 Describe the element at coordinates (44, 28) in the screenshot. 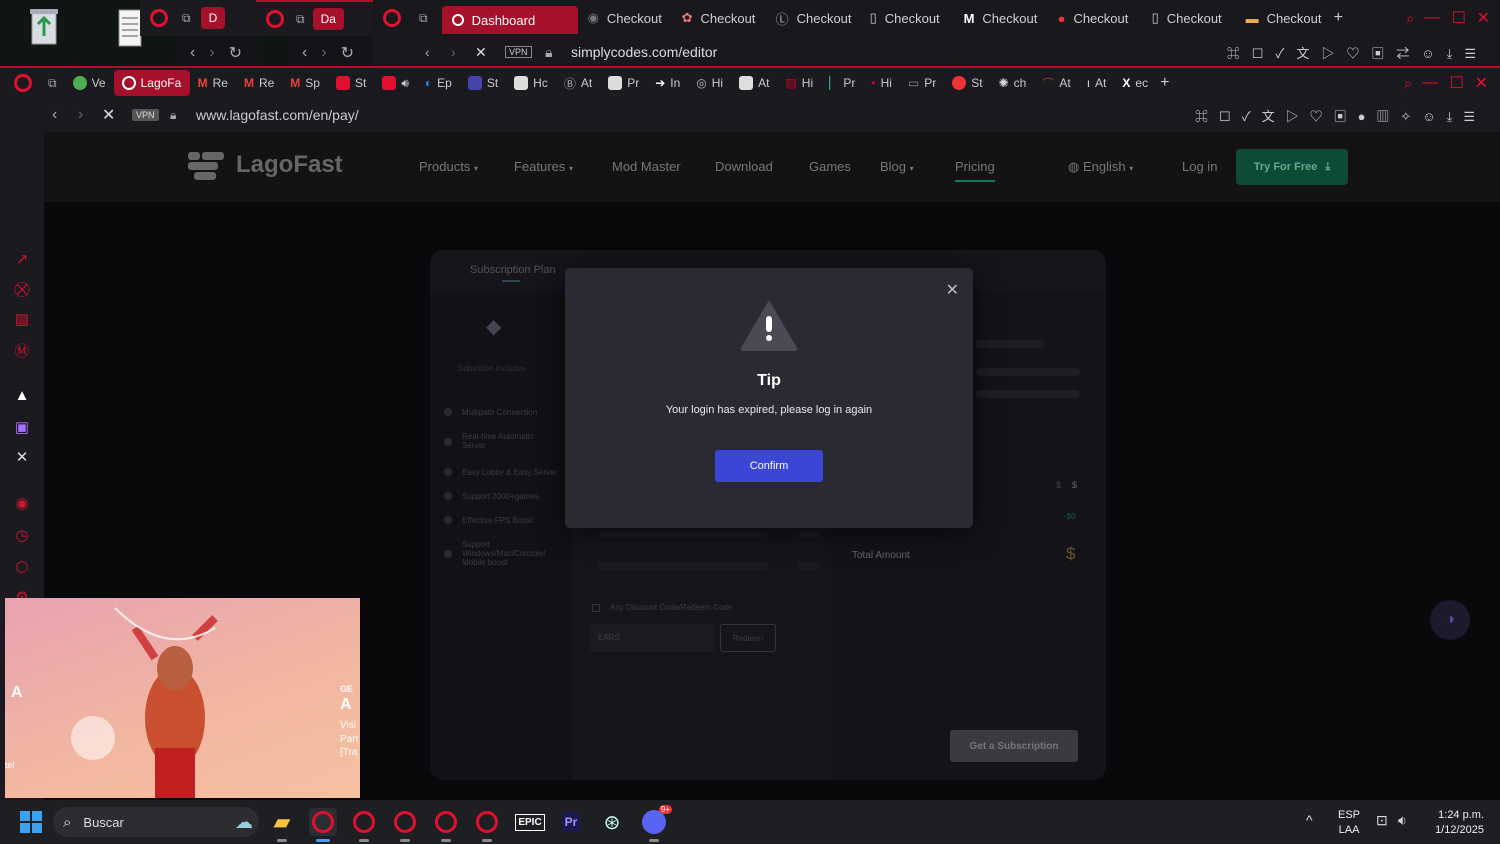

I see `recycle-bin-shortcut` at that location.